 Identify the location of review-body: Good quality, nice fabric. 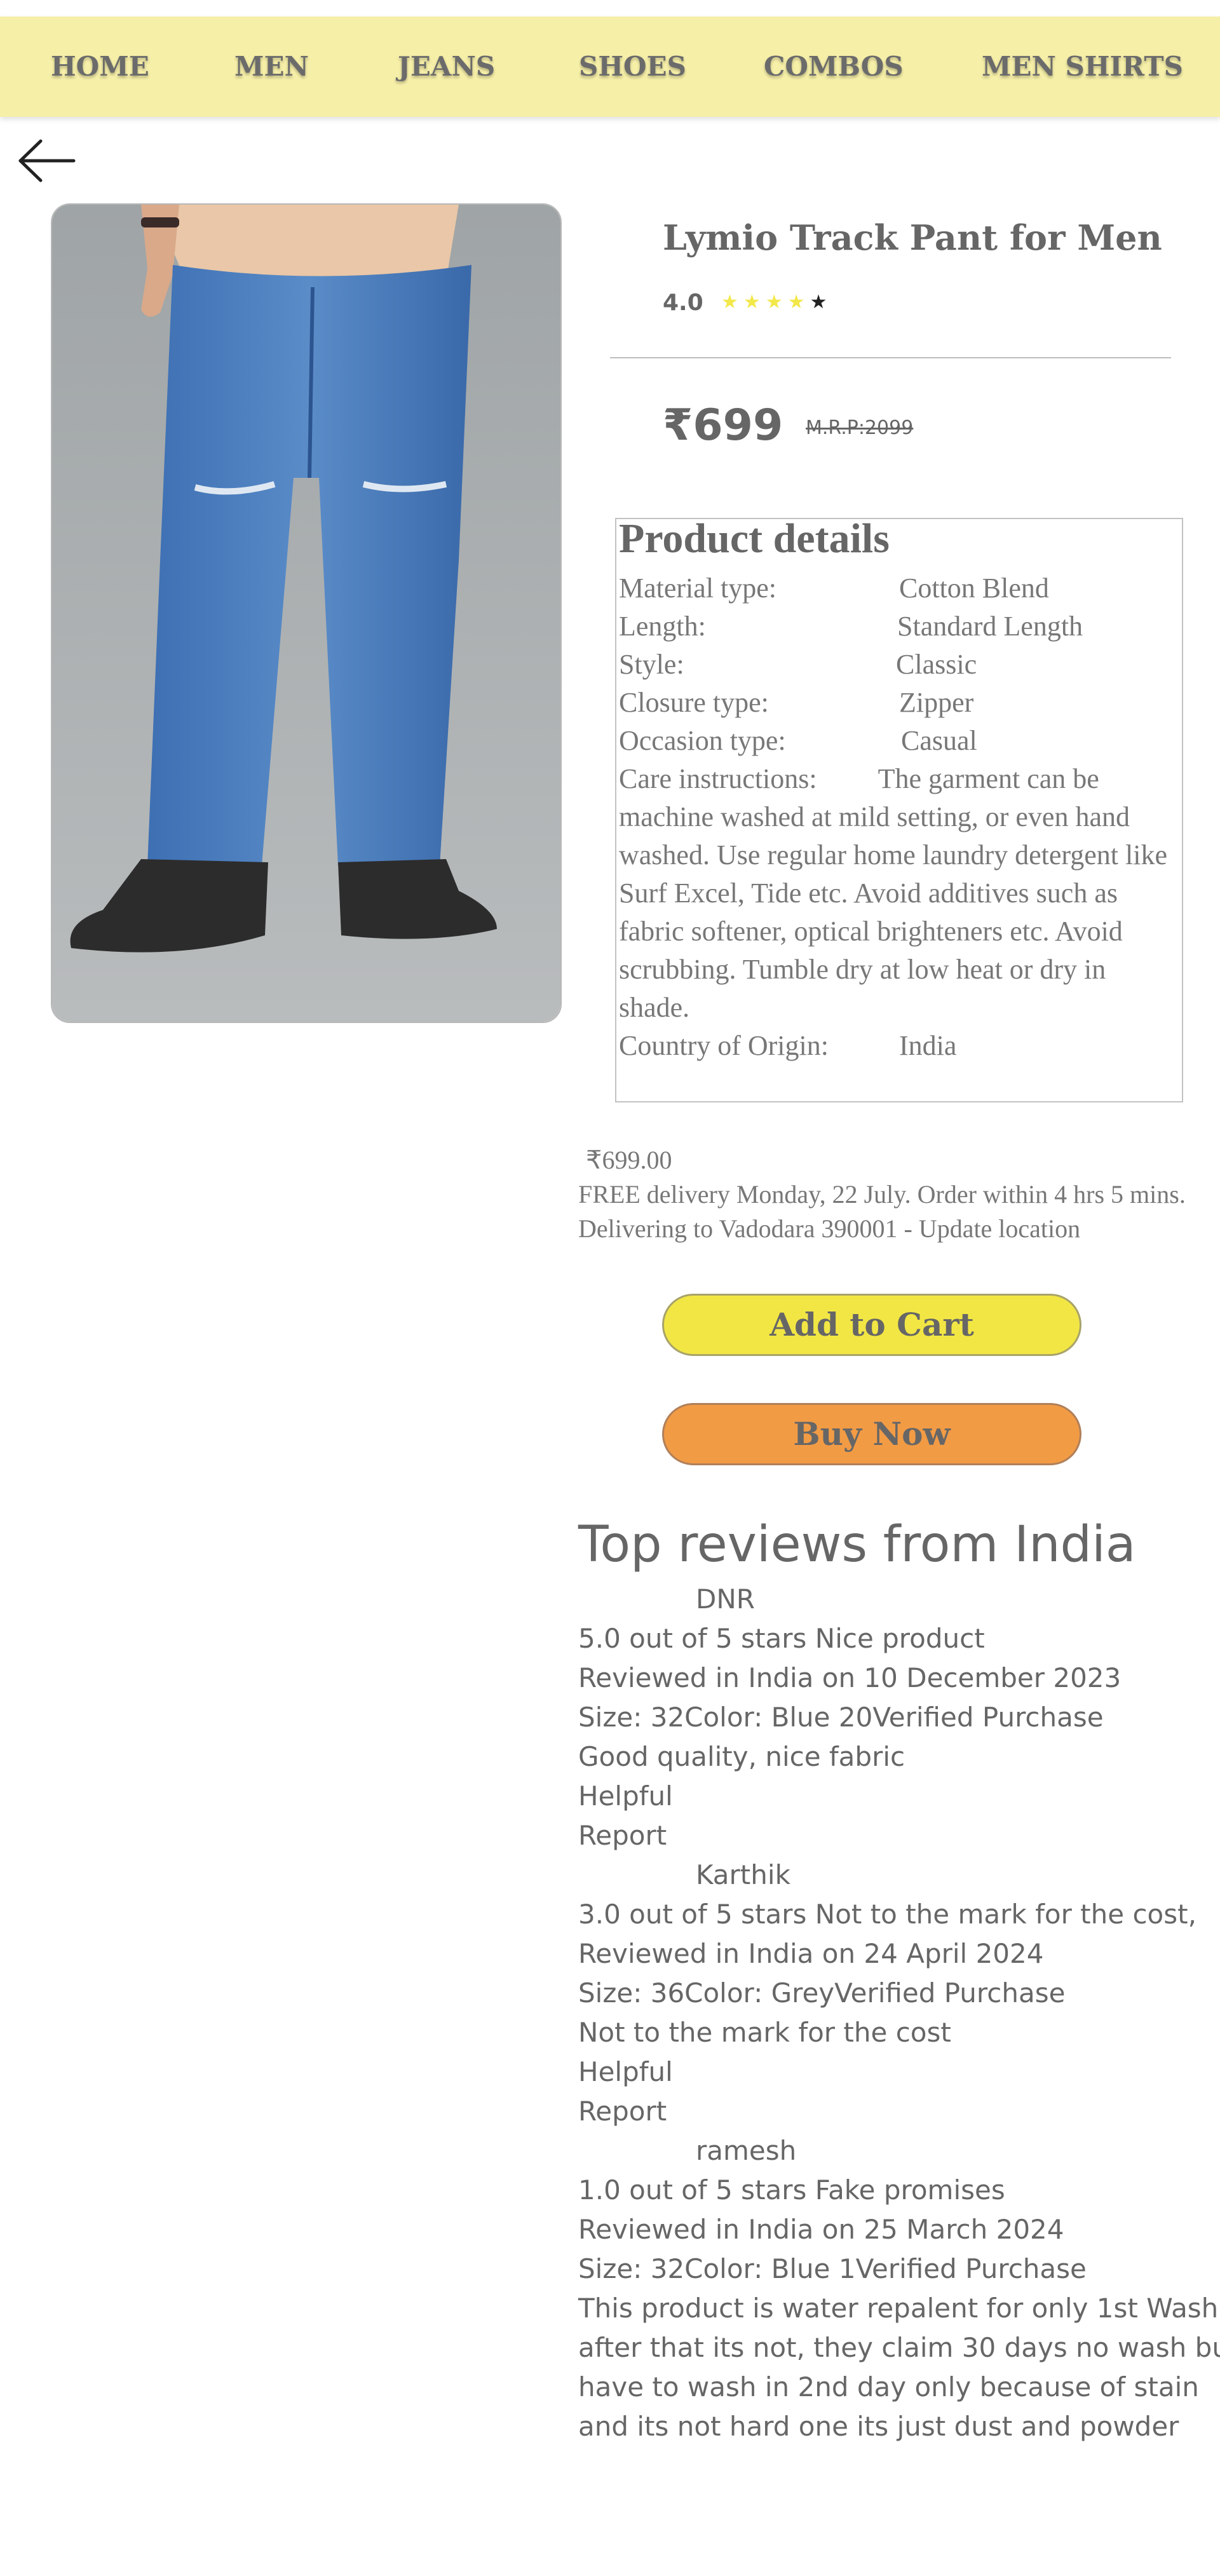
(741, 1756).